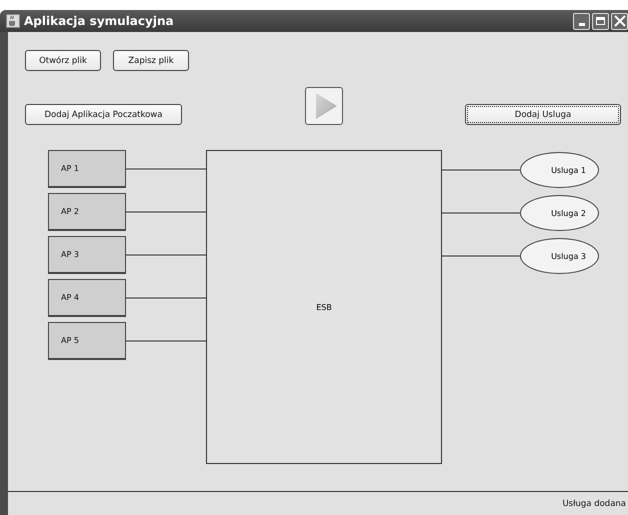  I want to click on file-button: Otwórz plik, so click(63, 60).